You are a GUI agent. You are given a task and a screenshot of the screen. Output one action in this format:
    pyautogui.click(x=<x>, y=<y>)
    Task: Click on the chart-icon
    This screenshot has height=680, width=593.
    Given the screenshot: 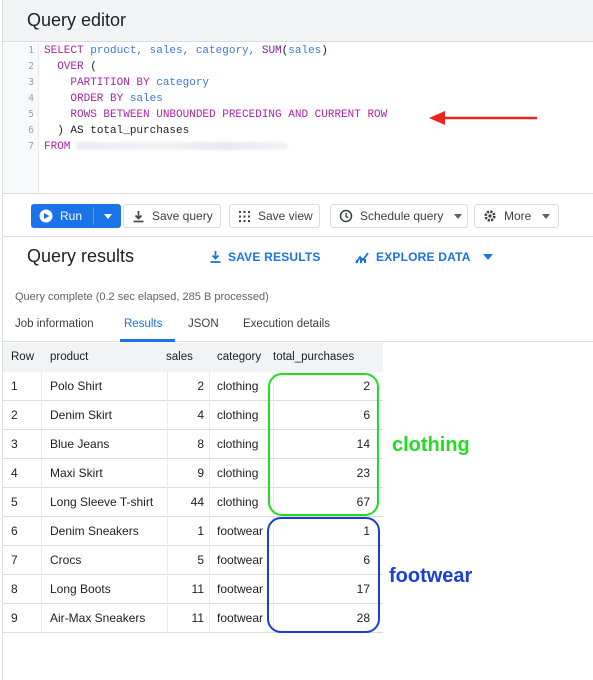 What is the action you would take?
    pyautogui.click(x=362, y=257)
    